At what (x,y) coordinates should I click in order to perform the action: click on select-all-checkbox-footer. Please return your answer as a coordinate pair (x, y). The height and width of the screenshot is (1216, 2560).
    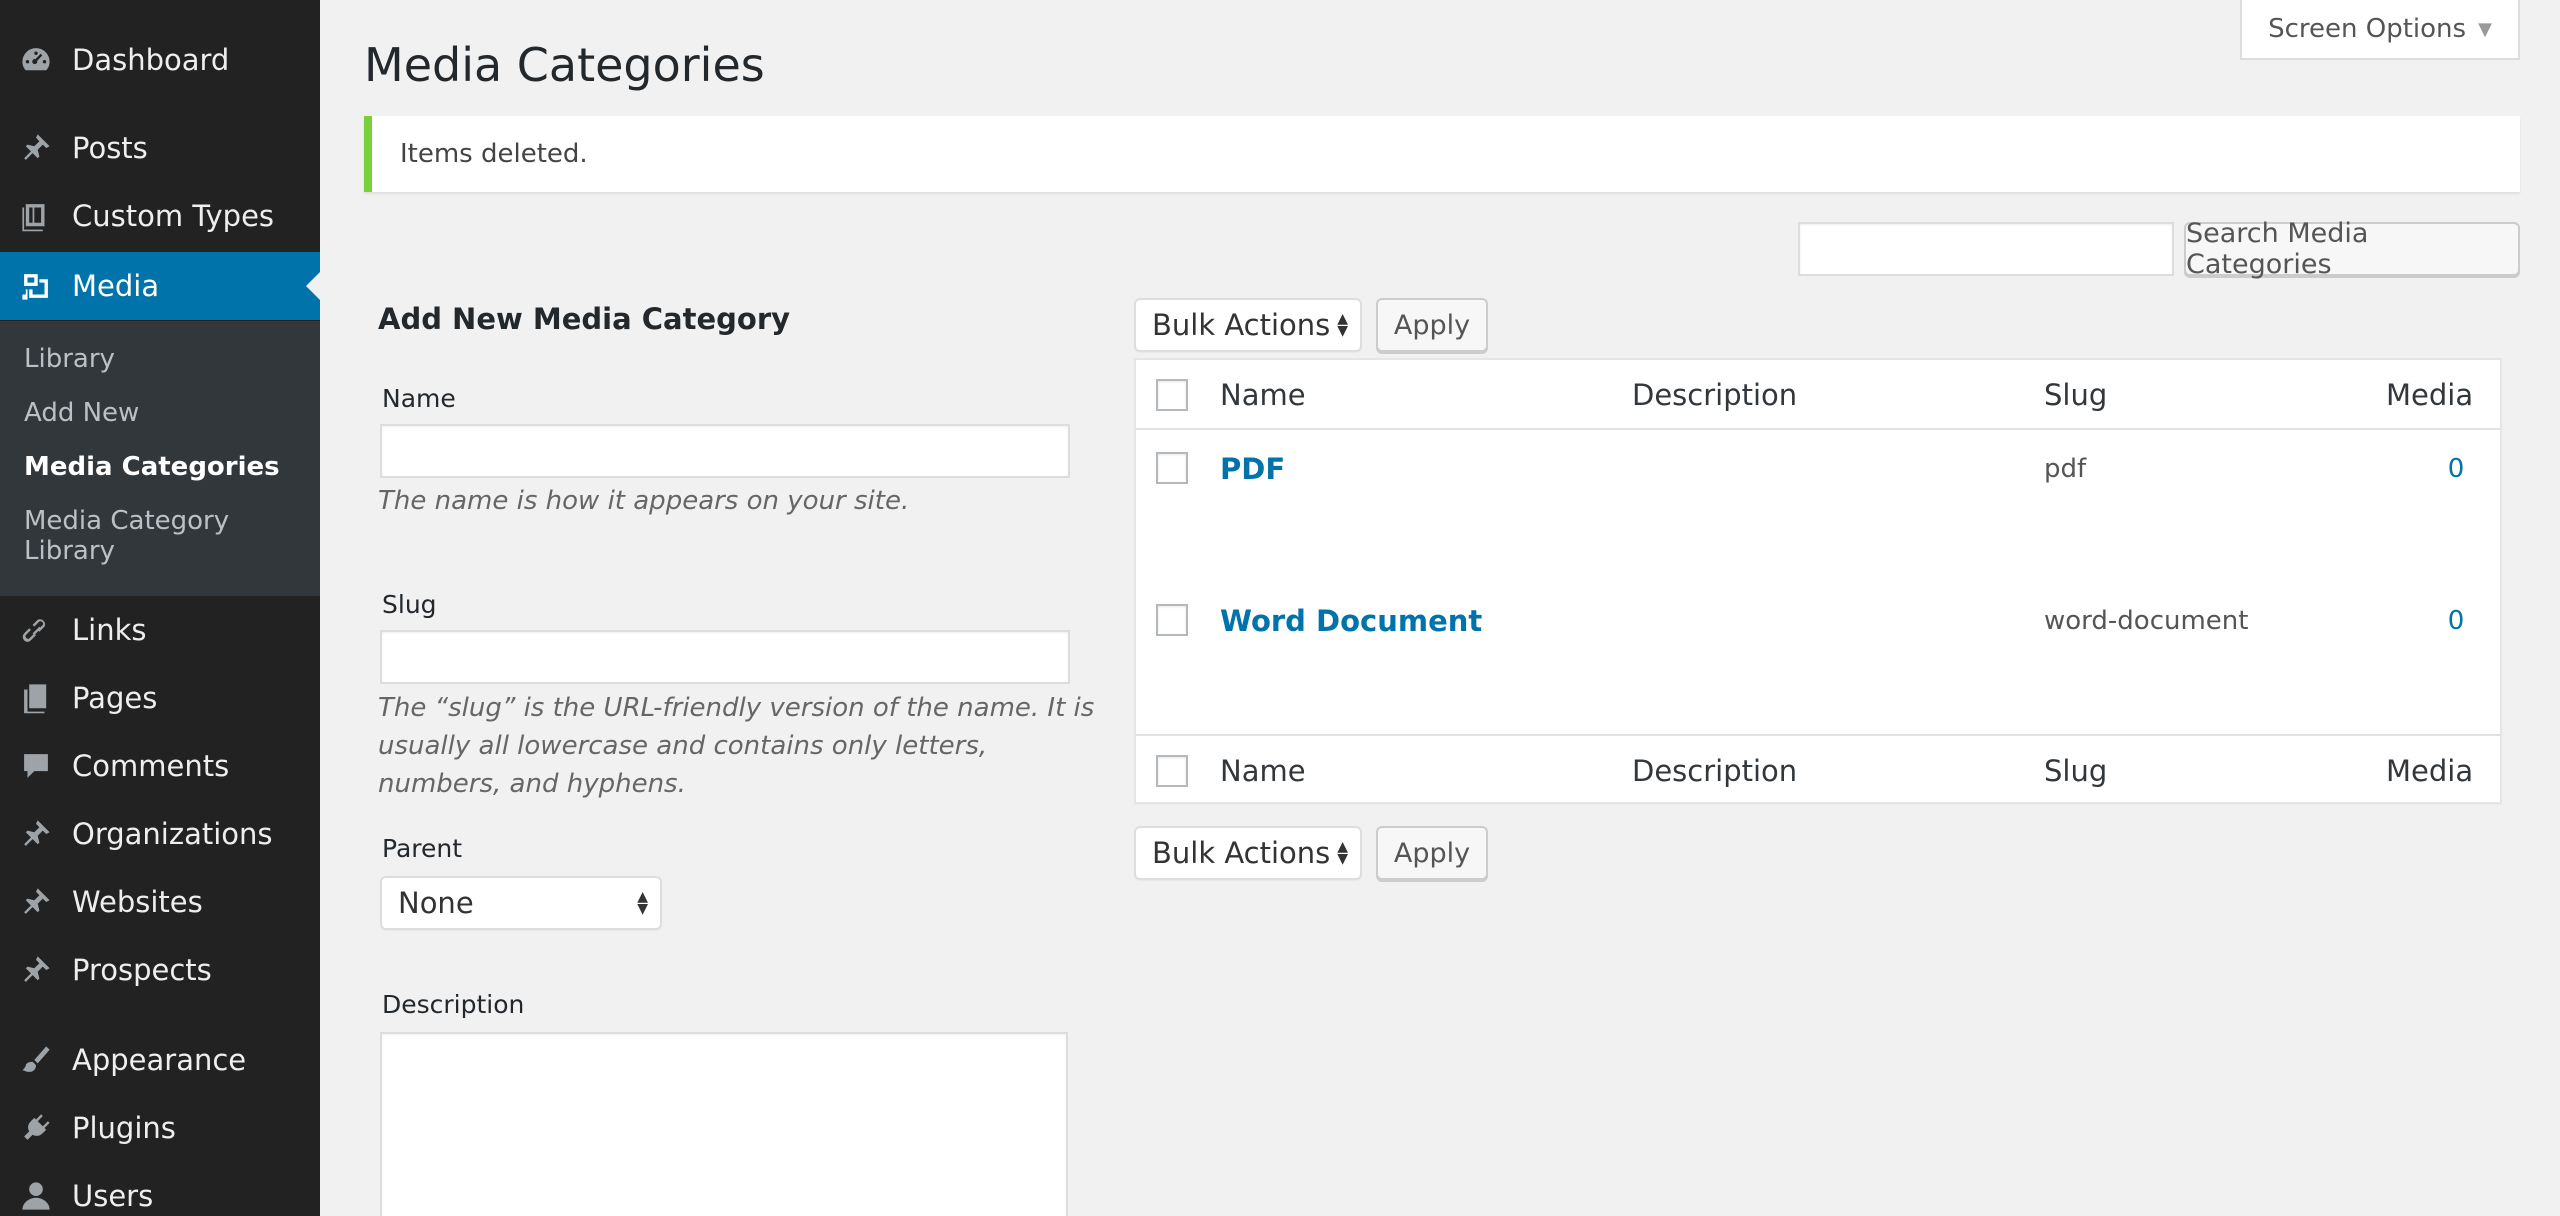
    Looking at the image, I should click on (1172, 771).